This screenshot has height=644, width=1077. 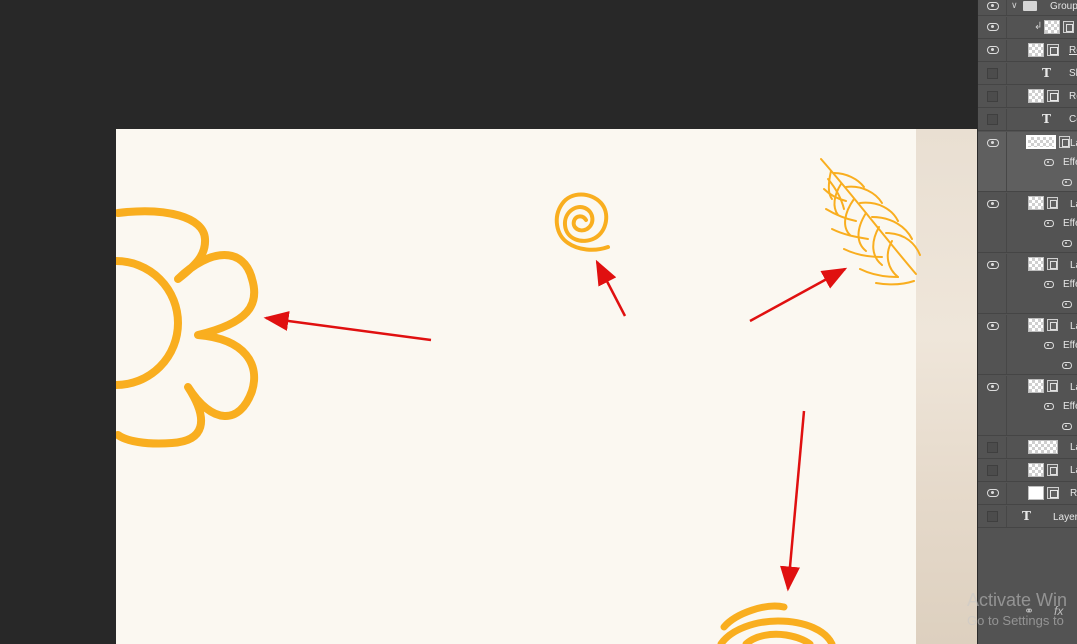 What do you see at coordinates (1014, 5) in the screenshot?
I see `chevron-down-icon: ∨` at bounding box center [1014, 5].